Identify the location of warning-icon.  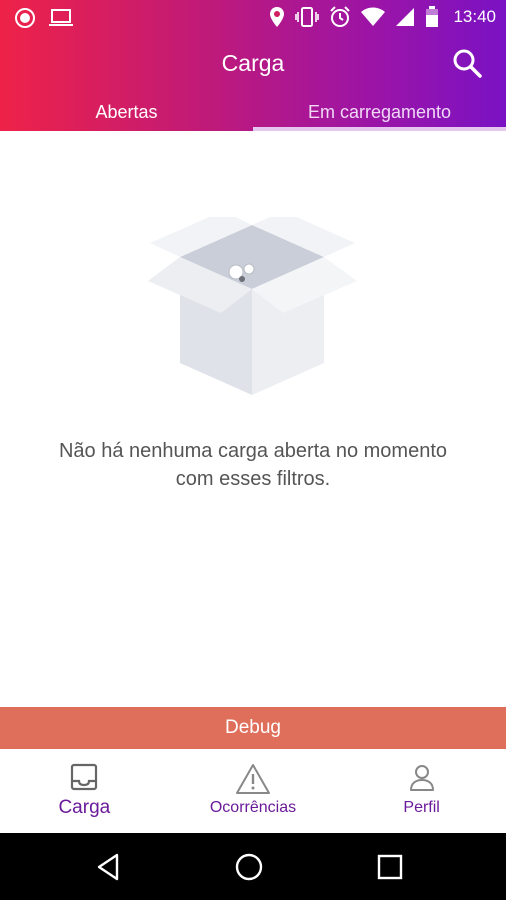
(252, 779).